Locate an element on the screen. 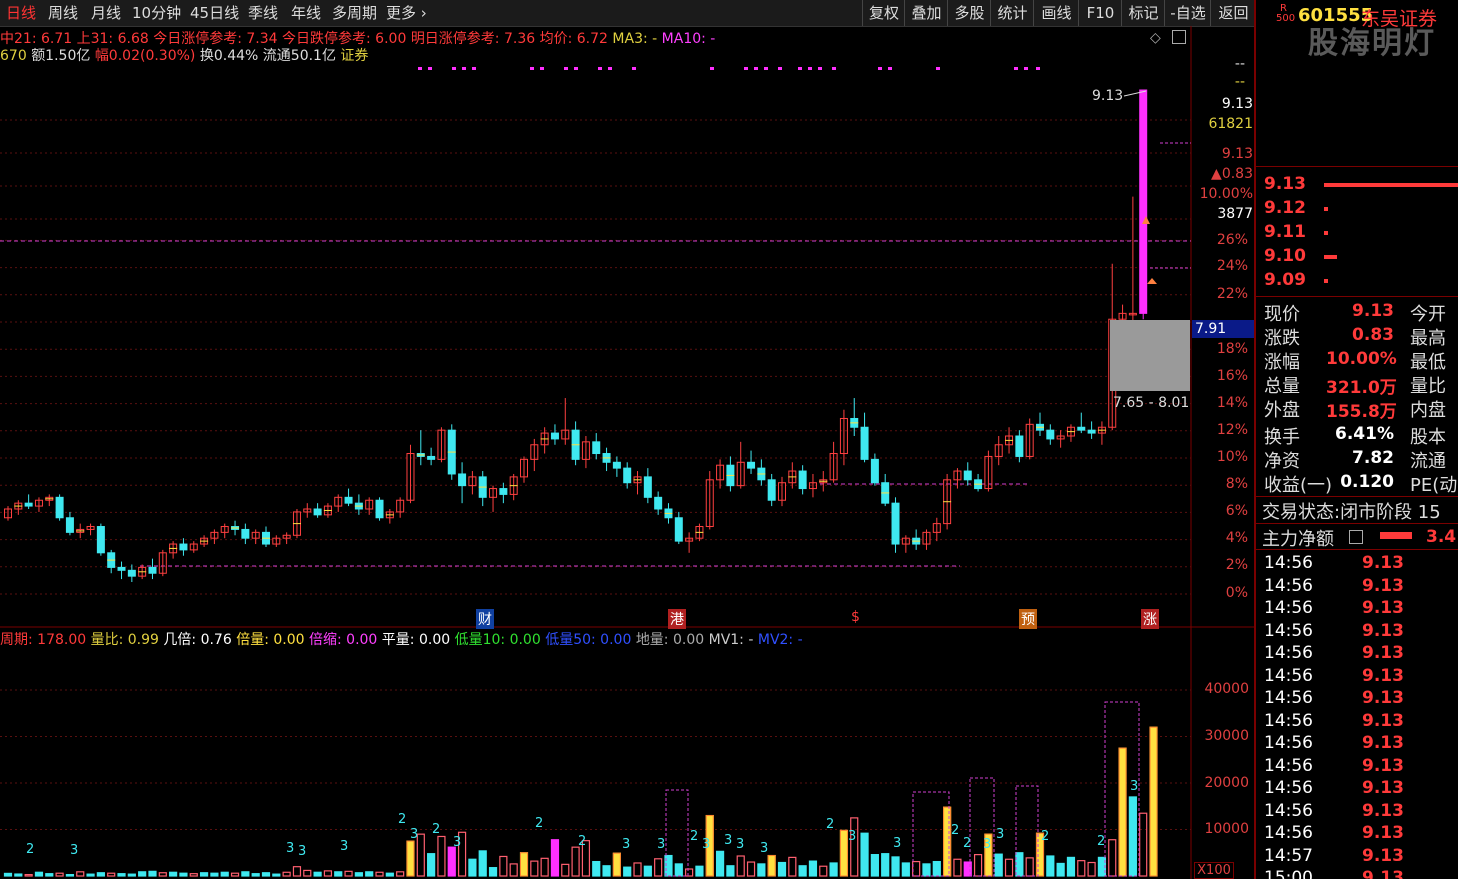  quote-label-2: 最高 is located at coordinates (1428, 338).